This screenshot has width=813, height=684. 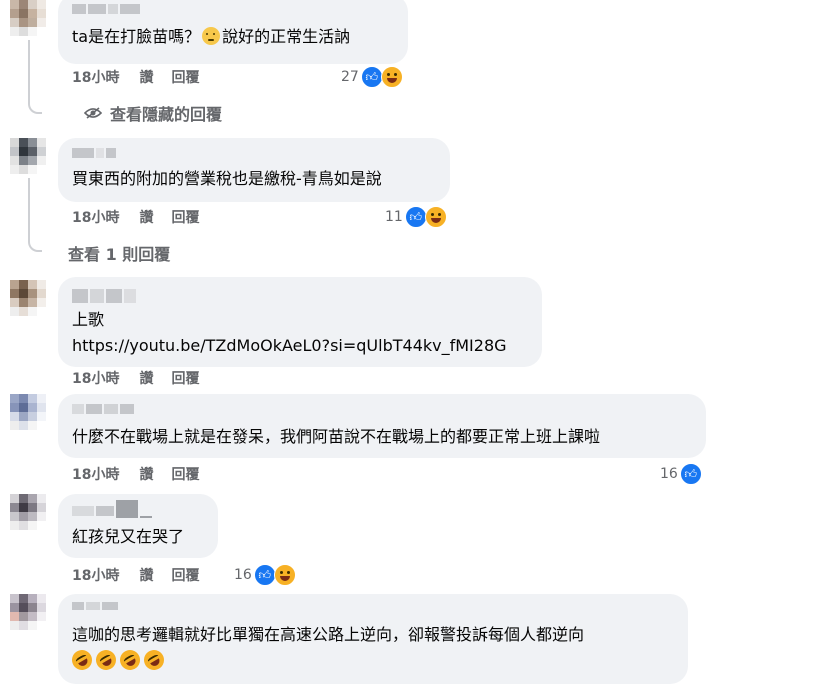 I want to click on view-replies-link: 查看 1 則回覆, so click(x=119, y=253).